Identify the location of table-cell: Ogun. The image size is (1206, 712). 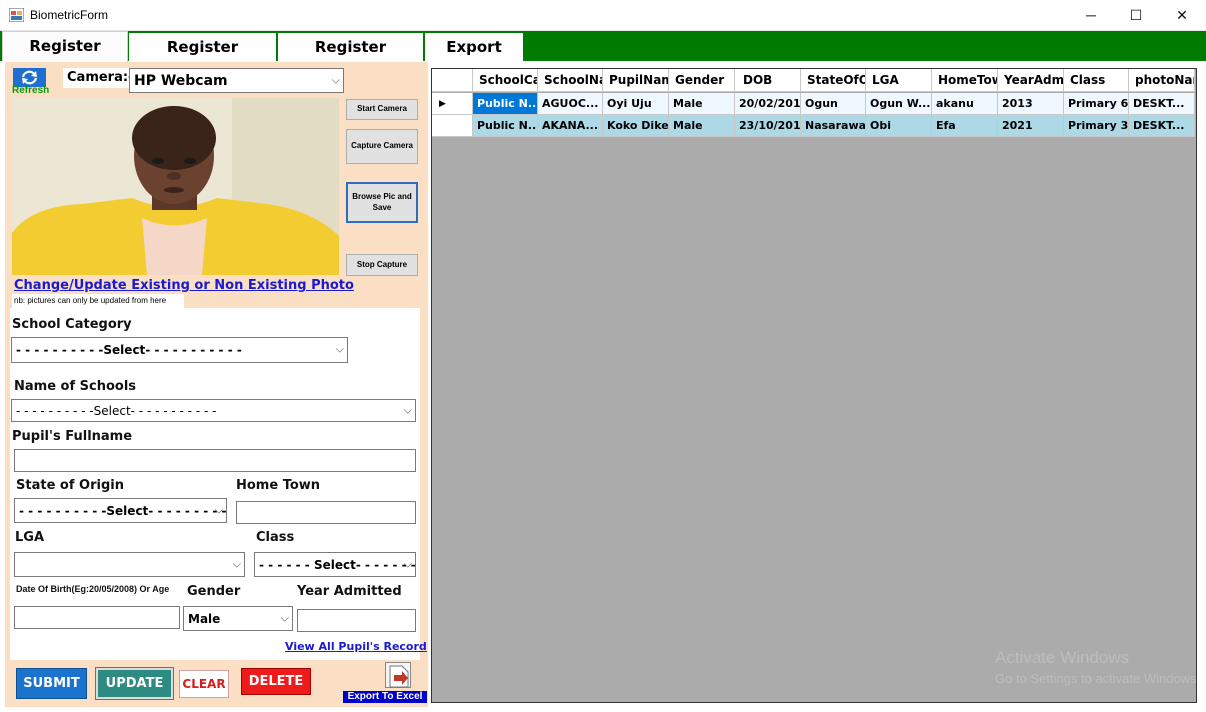
(833, 104).